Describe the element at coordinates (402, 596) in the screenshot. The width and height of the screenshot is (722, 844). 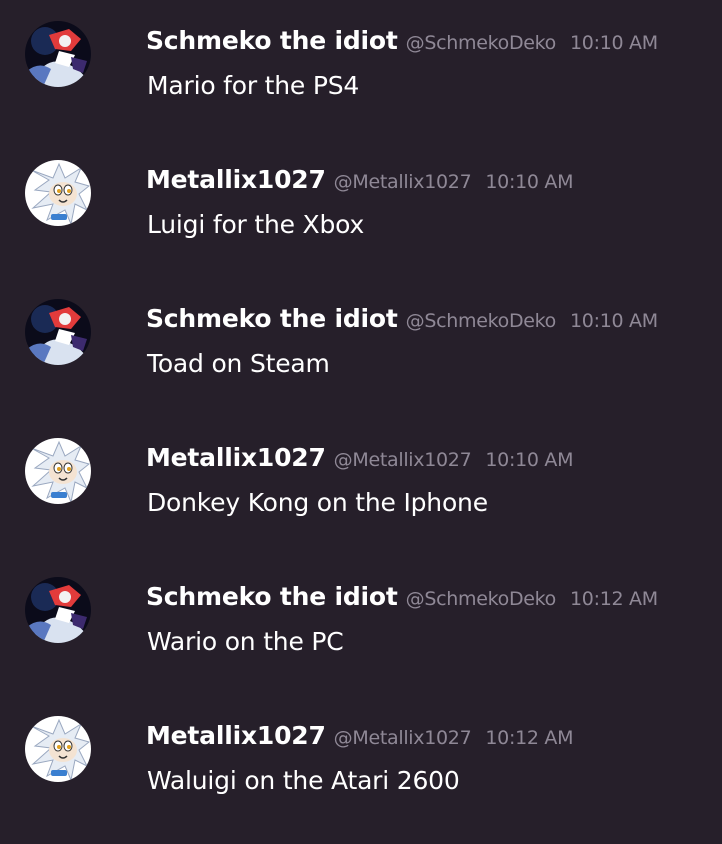
I see `message-header: Schmeko the idiot @SchmekoDeko 10:12 AM` at that location.